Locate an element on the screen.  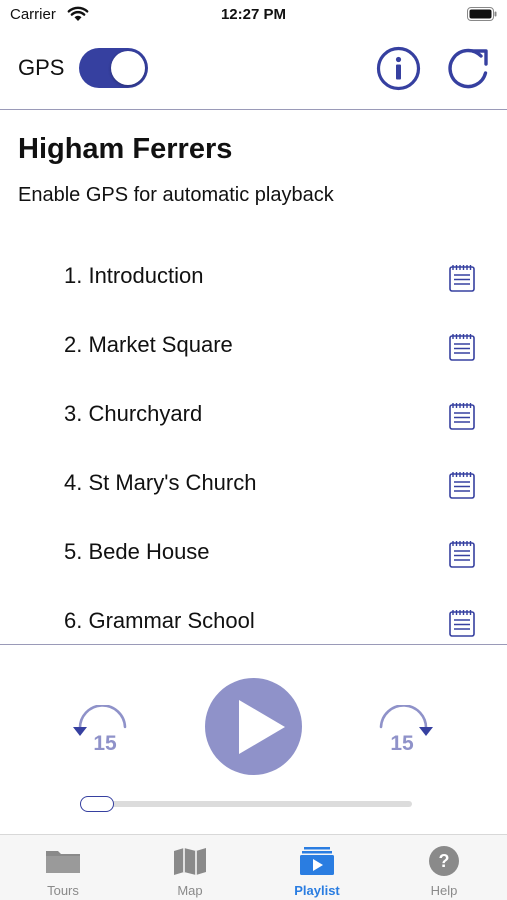
gps-toggle is located at coordinates (113, 68).